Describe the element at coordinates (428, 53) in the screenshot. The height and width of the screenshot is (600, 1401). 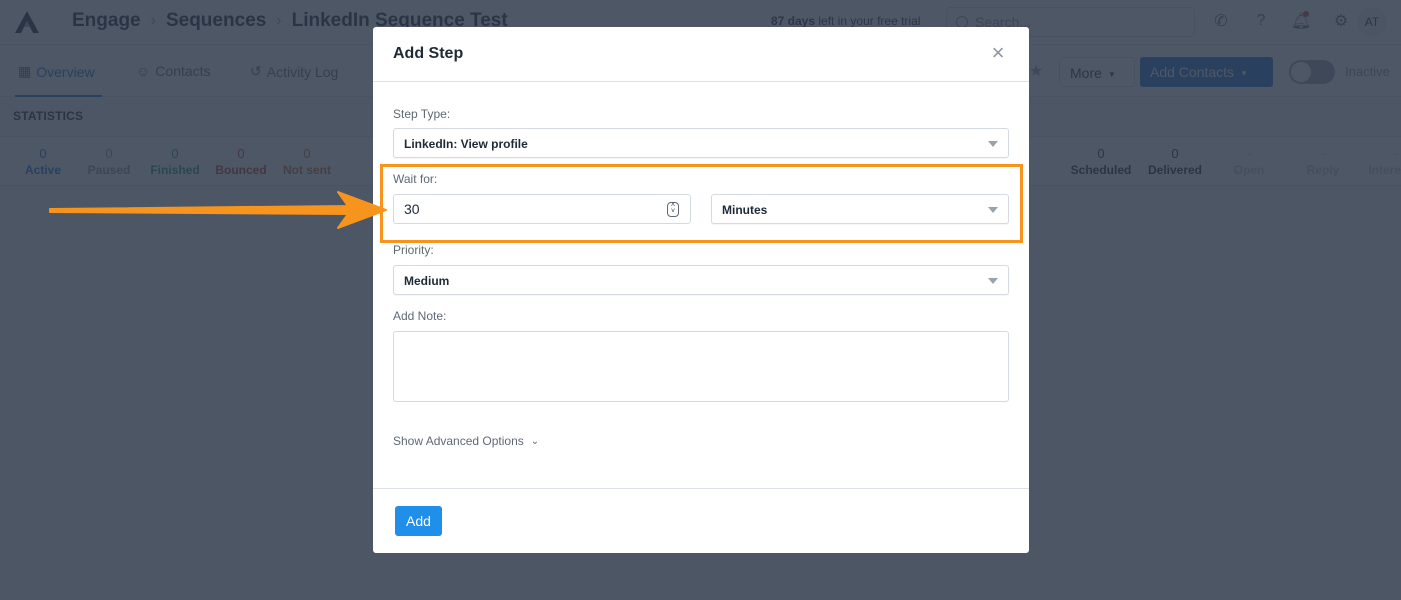
I see `modal-title: Add Step` at that location.